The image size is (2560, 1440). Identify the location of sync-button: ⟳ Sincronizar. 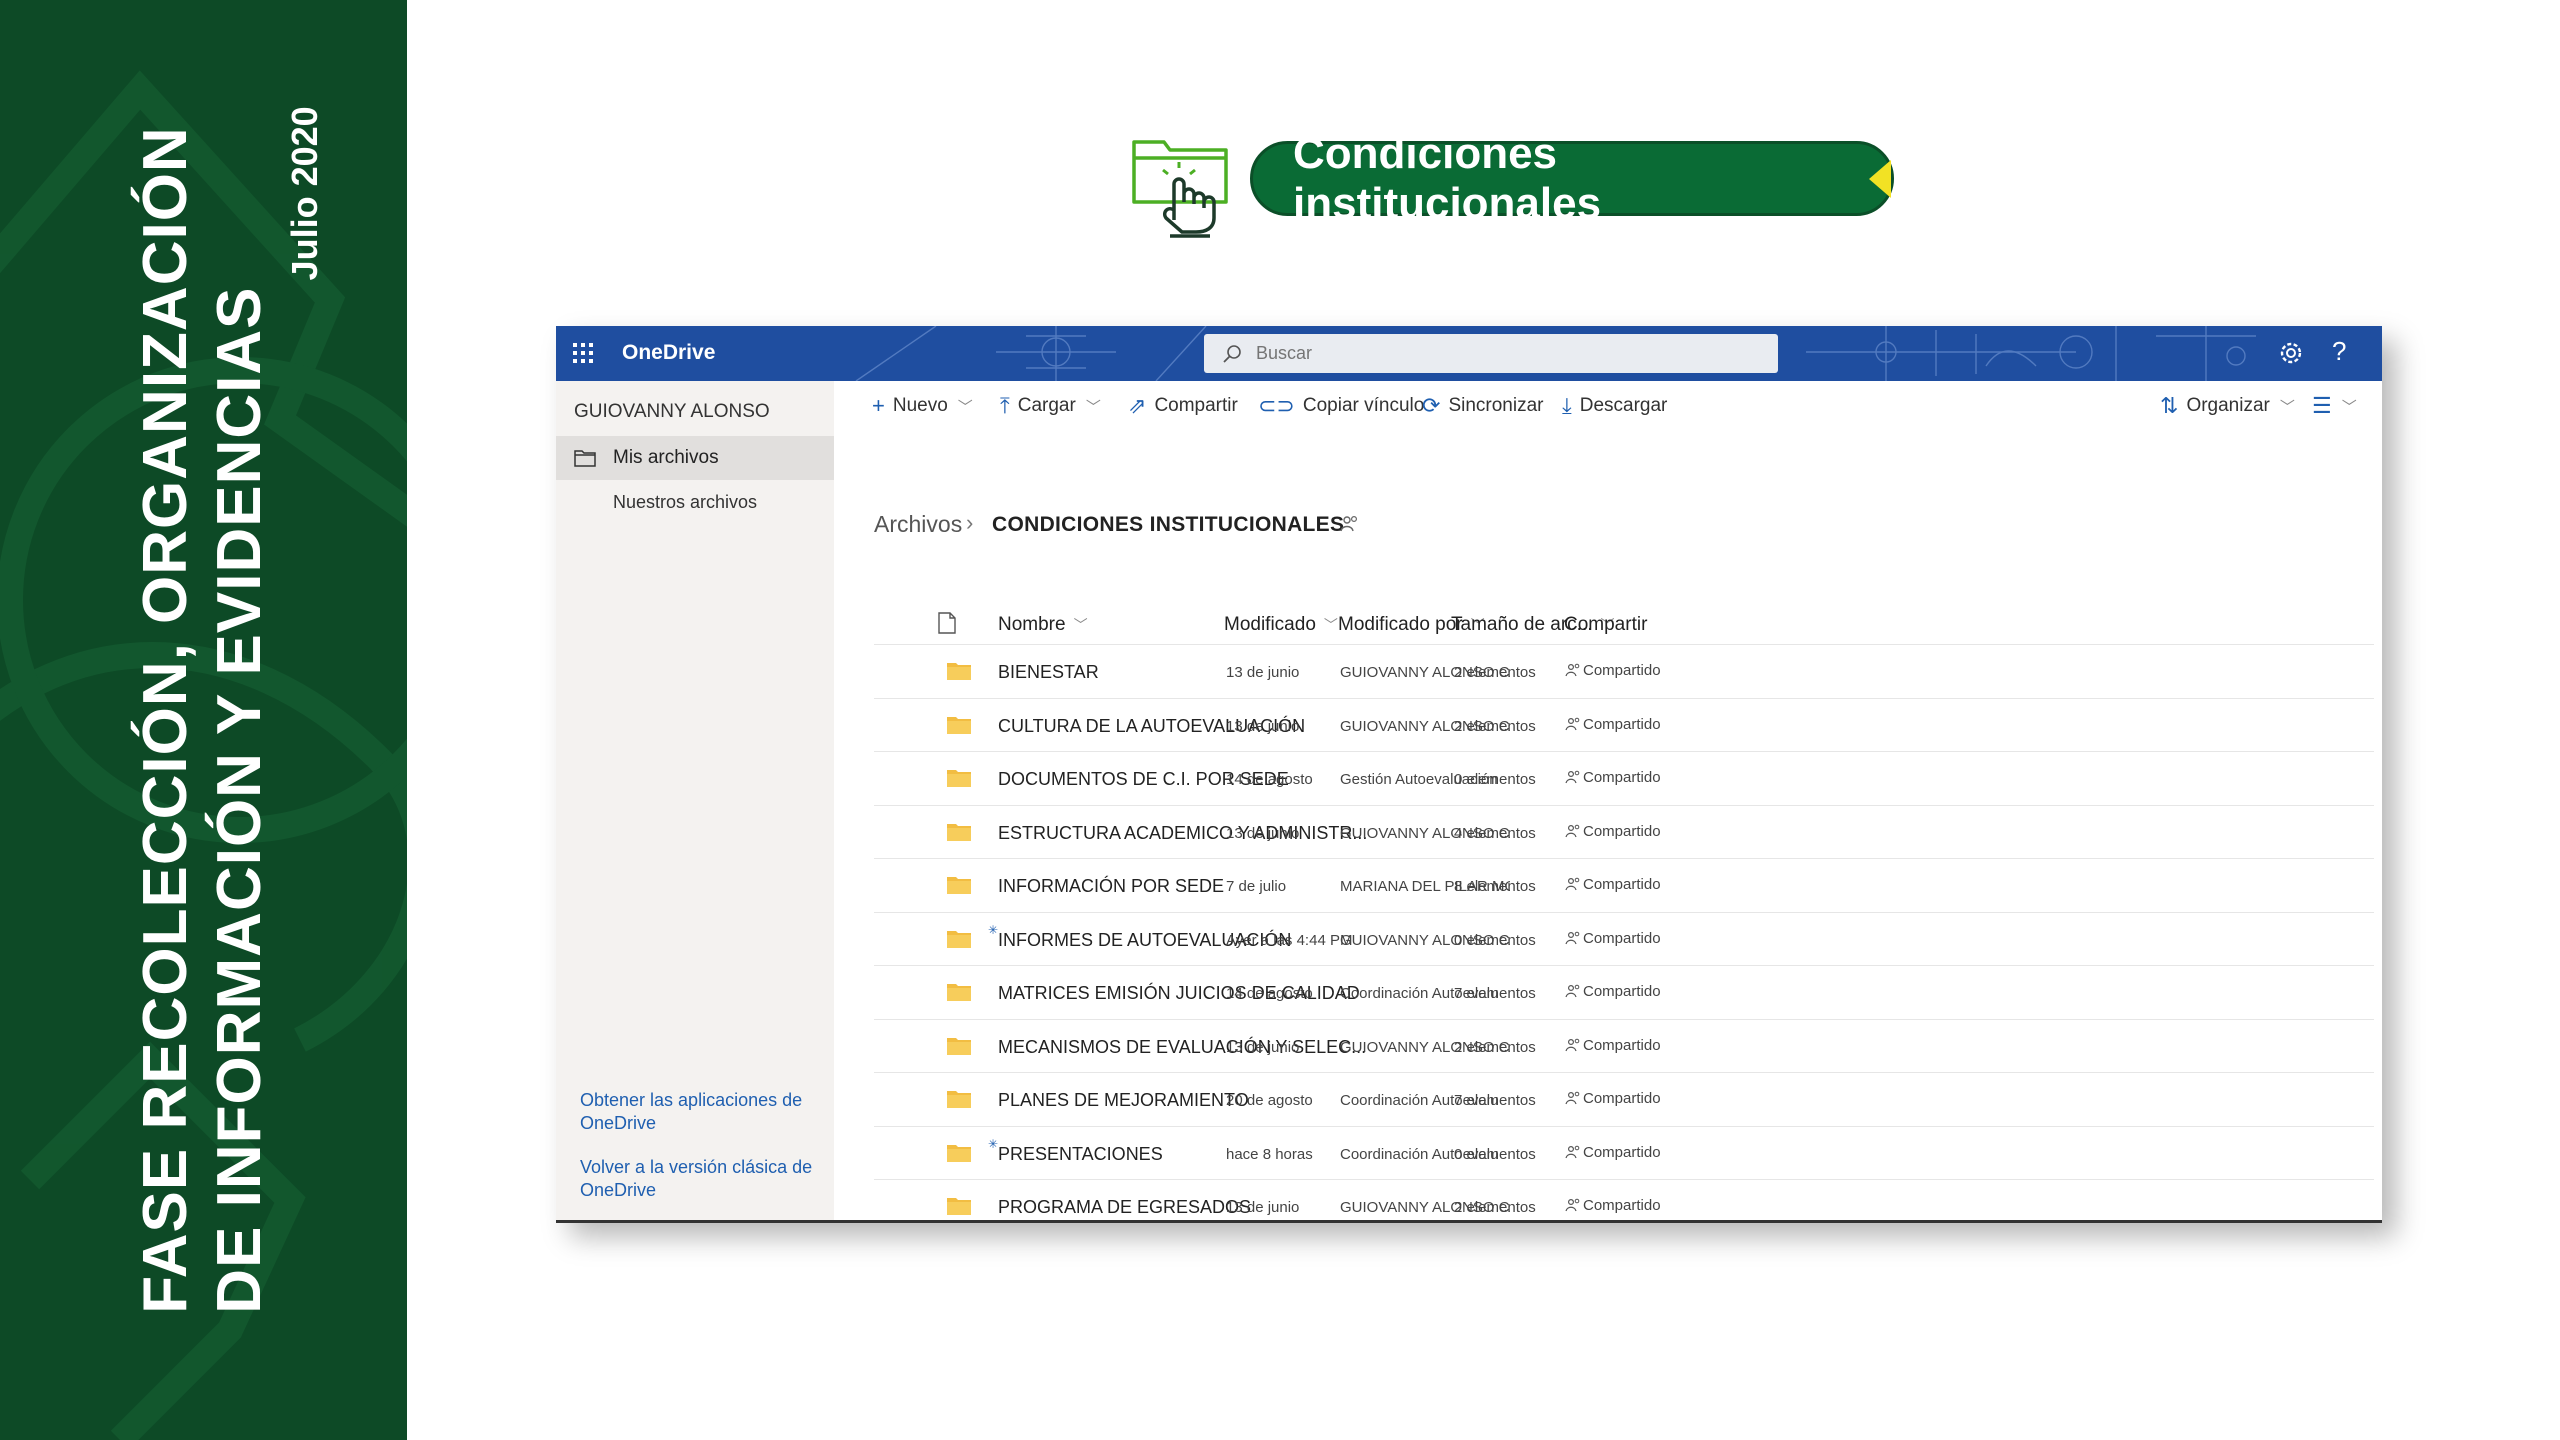
(1482, 406).